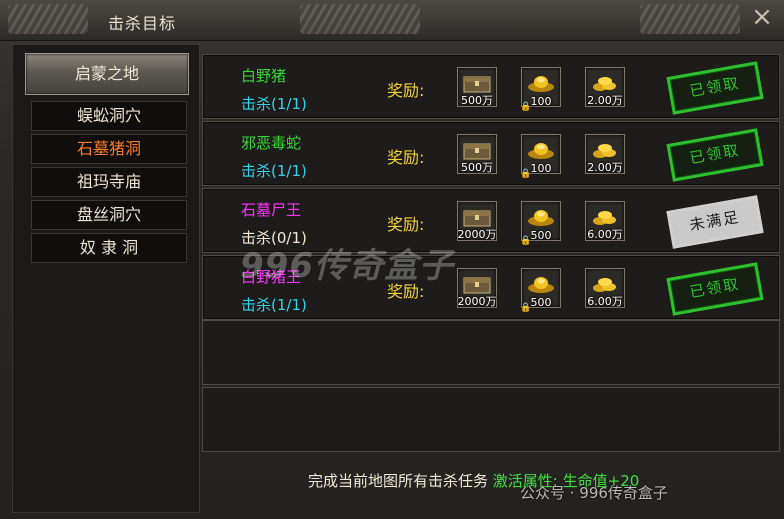  Describe the element at coordinates (109, 116) in the screenshot. I see `map-item-wugong: 蜈蚣洞穴` at that location.